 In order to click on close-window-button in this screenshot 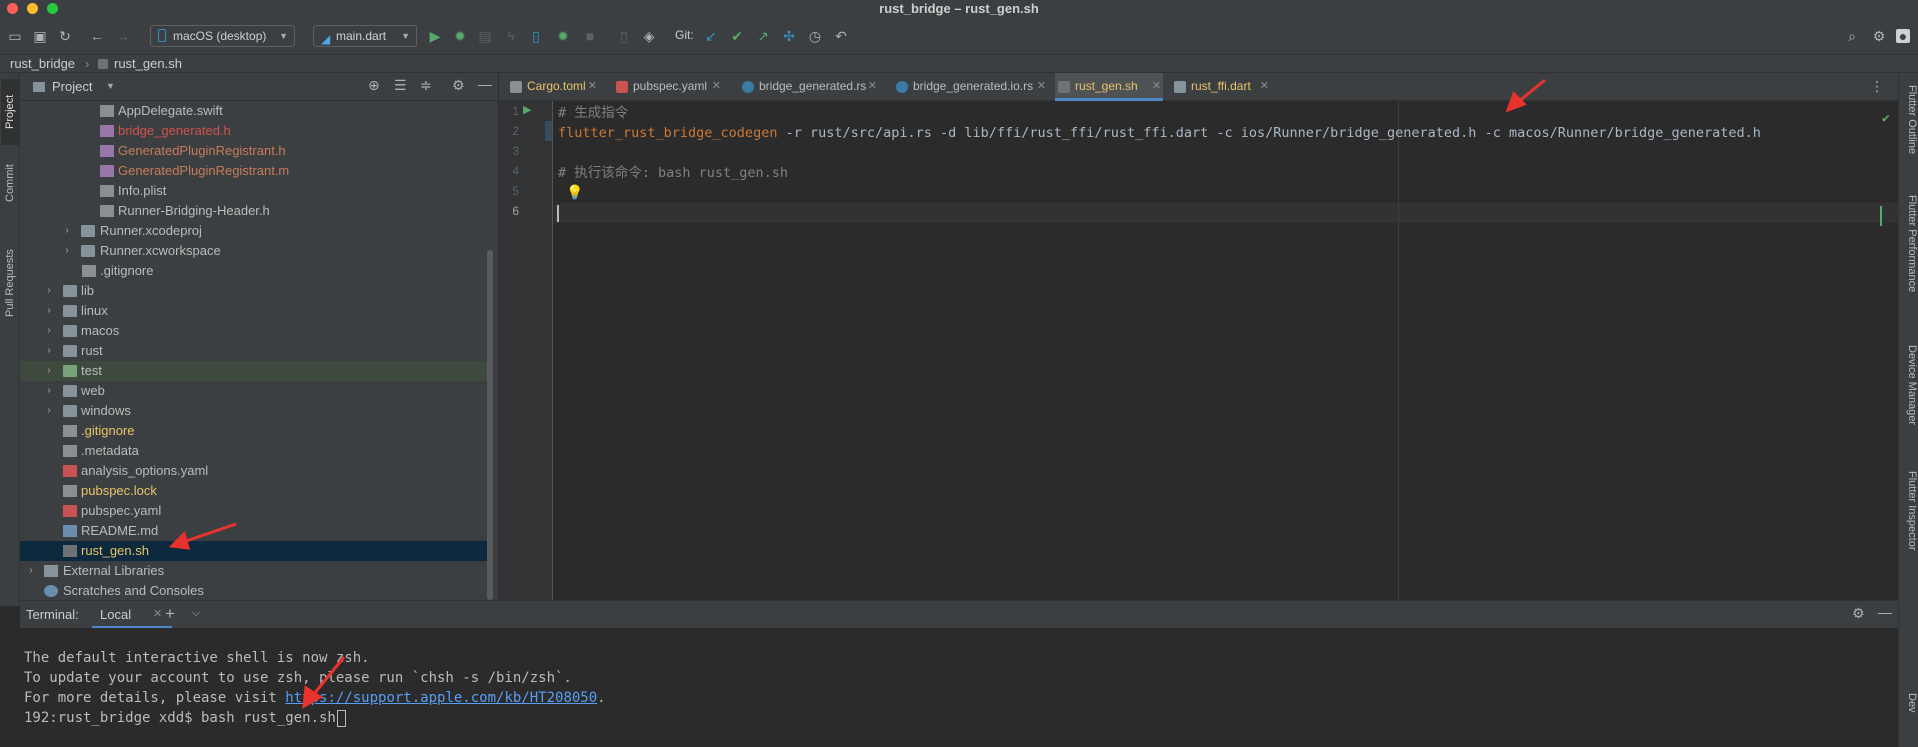, I will do `click(12, 8)`.